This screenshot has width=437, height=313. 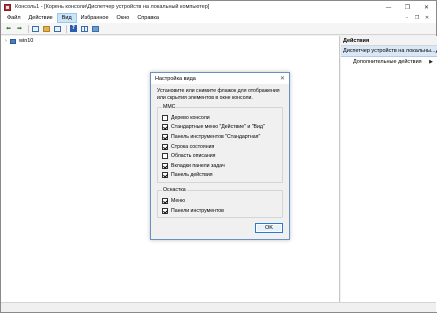 What do you see at coordinates (95, 18) in the screenshot?
I see `menu-favorites: Избранное` at bounding box center [95, 18].